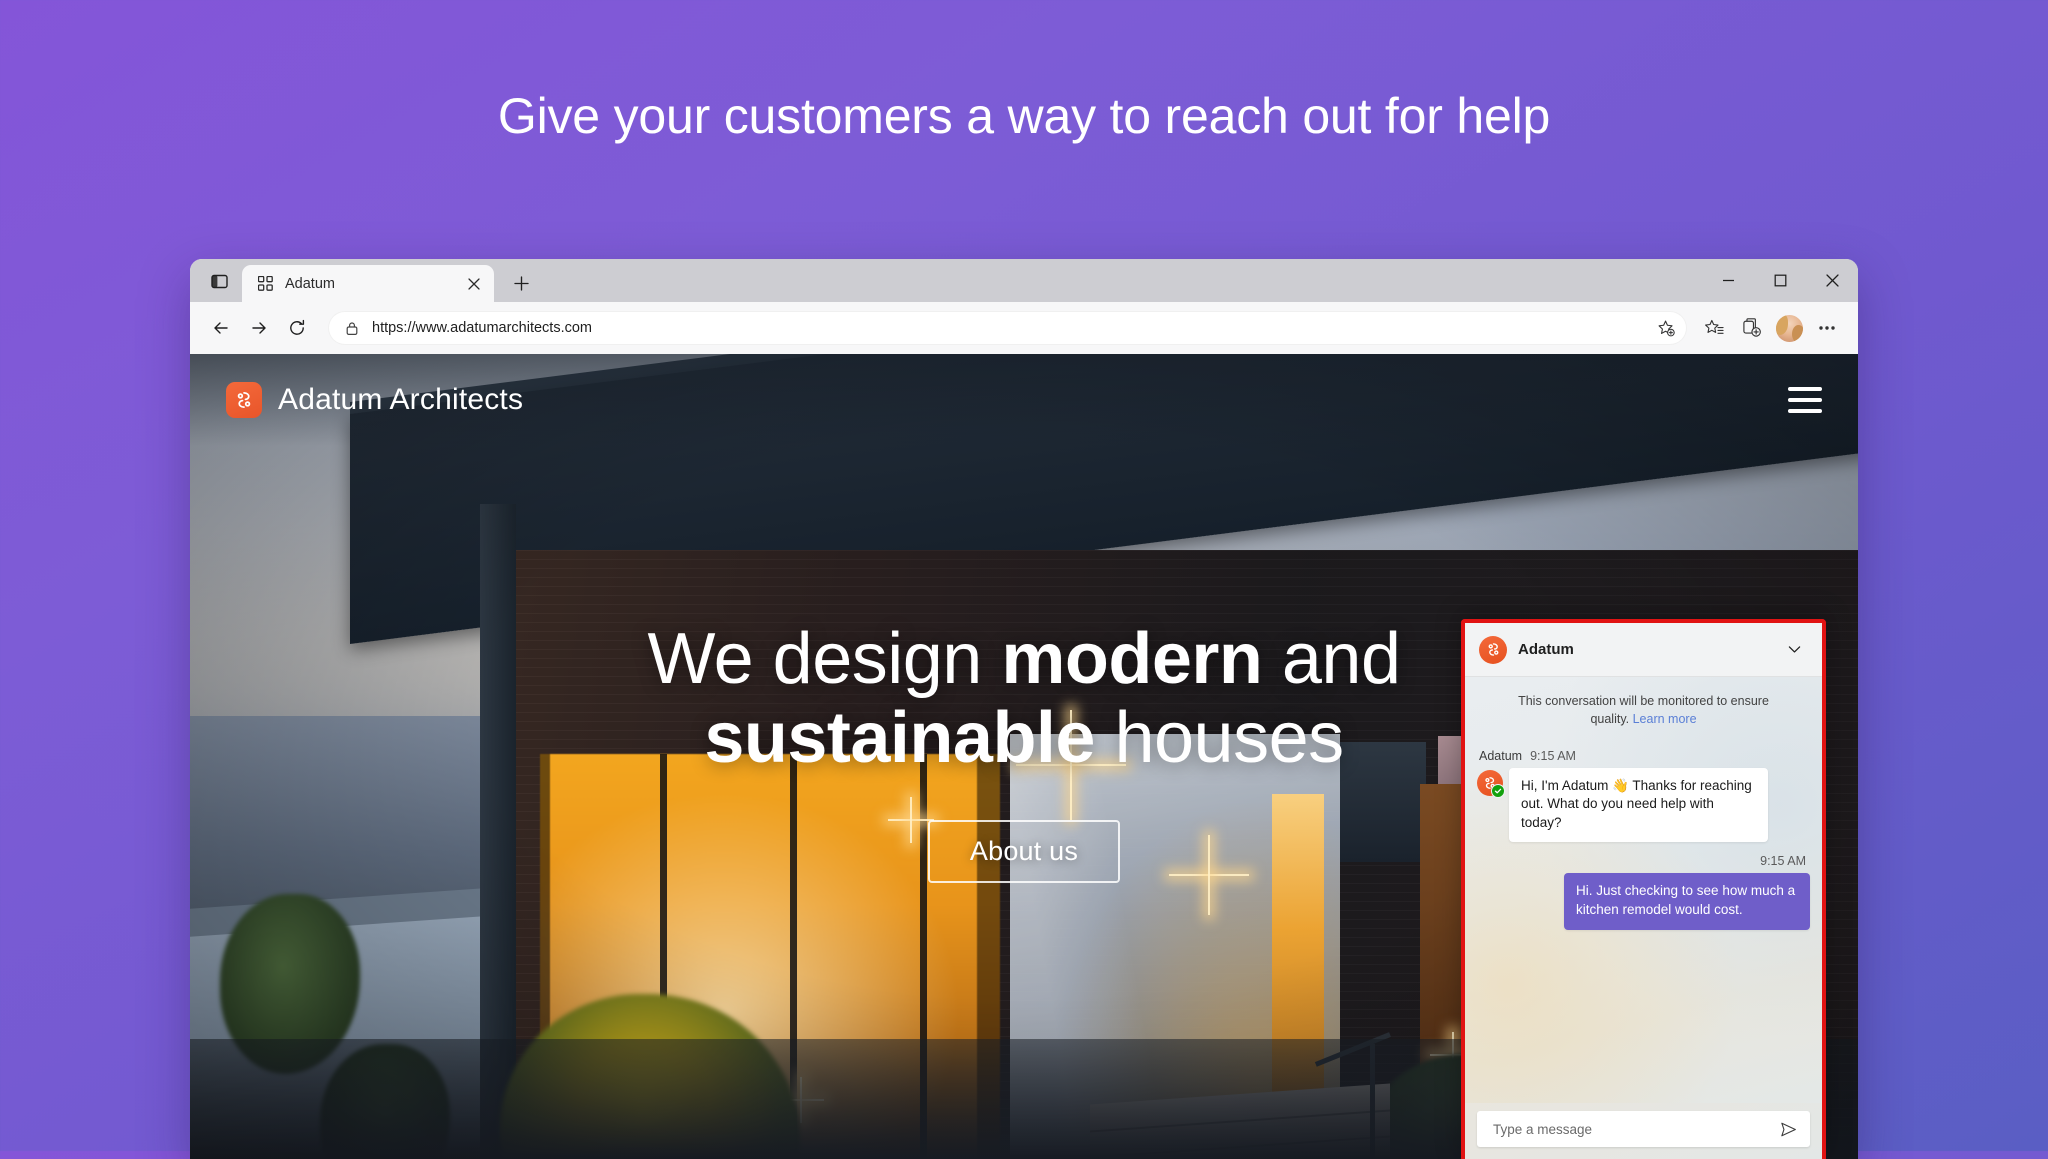  I want to click on ellipsis-icon, so click(1827, 328).